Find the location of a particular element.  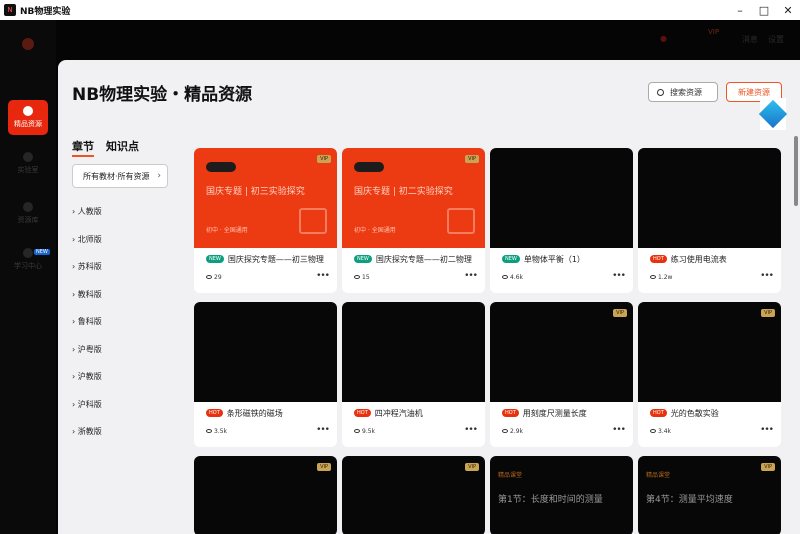

banner-text: 国庆专题 | 初三实验探究 is located at coordinates (255, 192).